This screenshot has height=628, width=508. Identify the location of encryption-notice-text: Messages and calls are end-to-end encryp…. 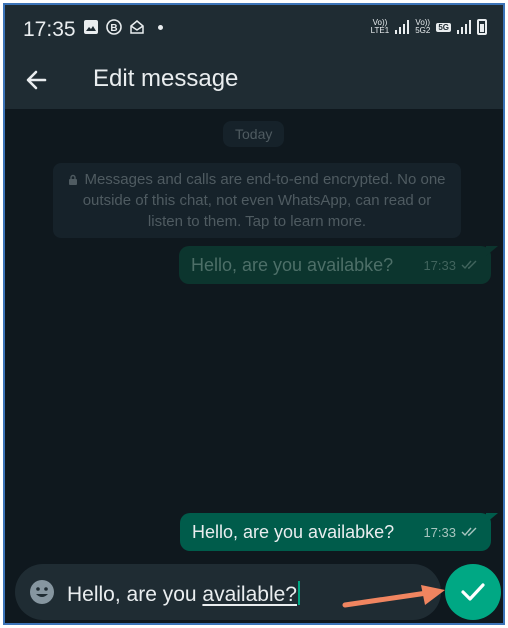
(264, 200).